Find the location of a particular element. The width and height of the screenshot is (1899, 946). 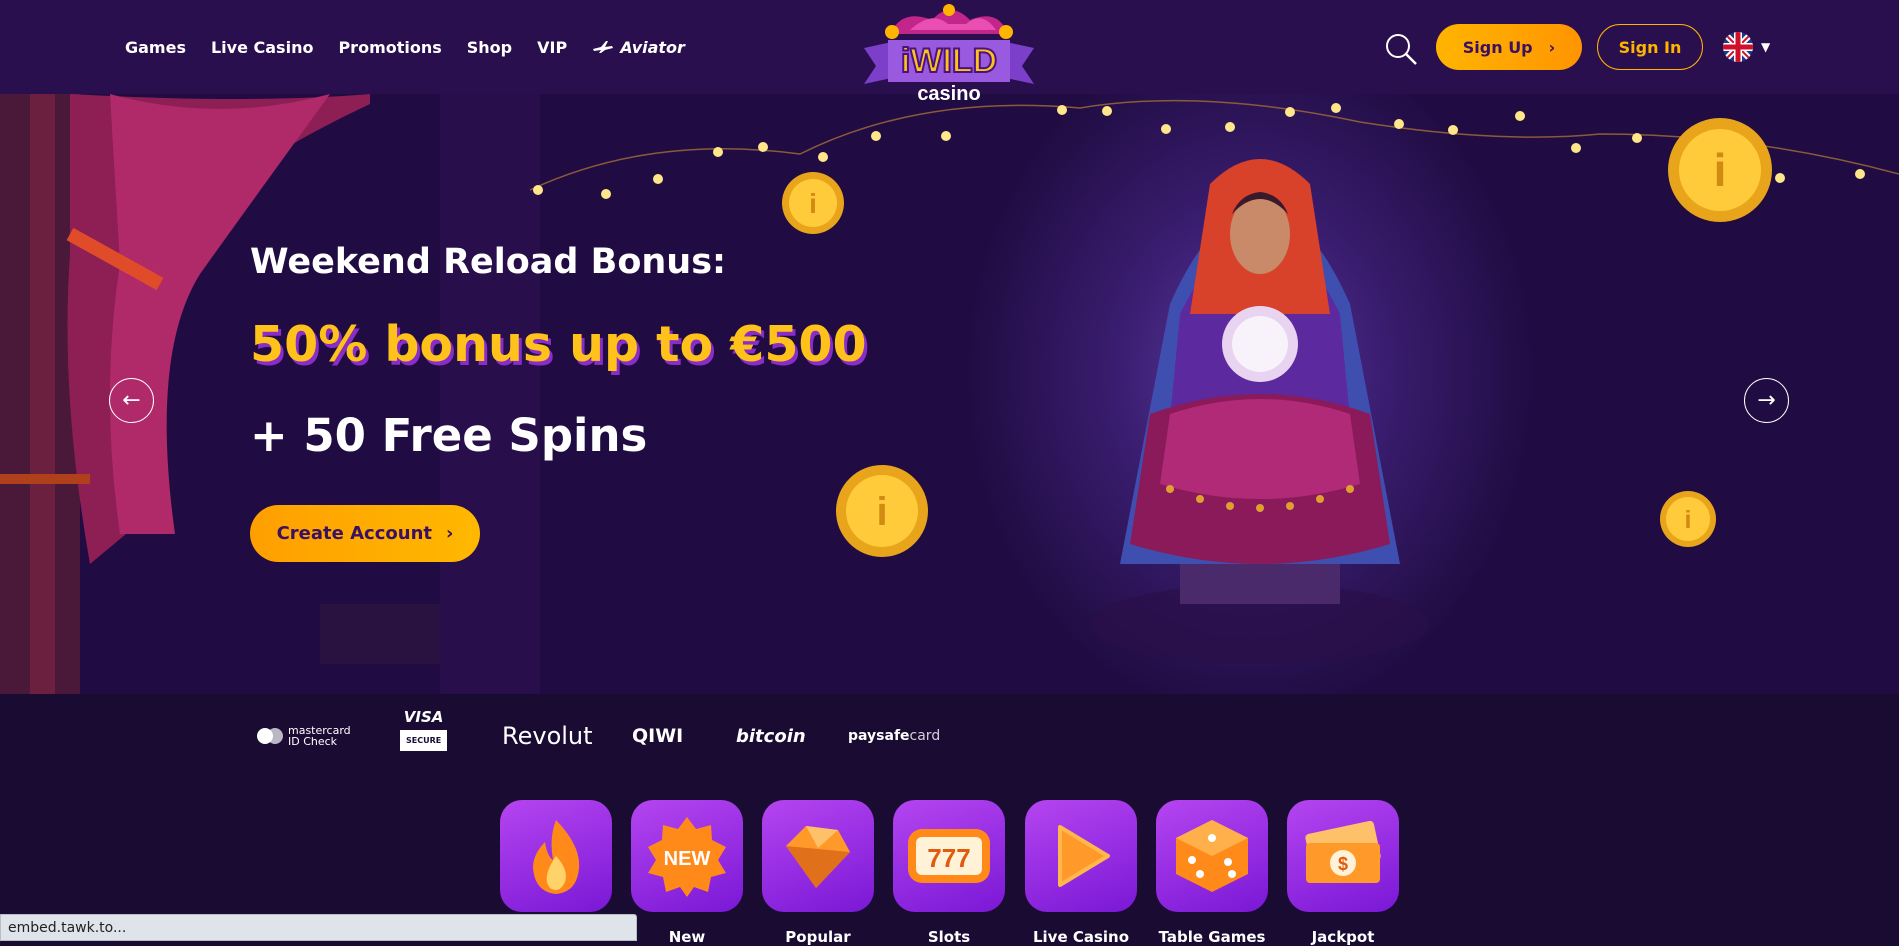

carousel-next-button: → is located at coordinates (1766, 400).